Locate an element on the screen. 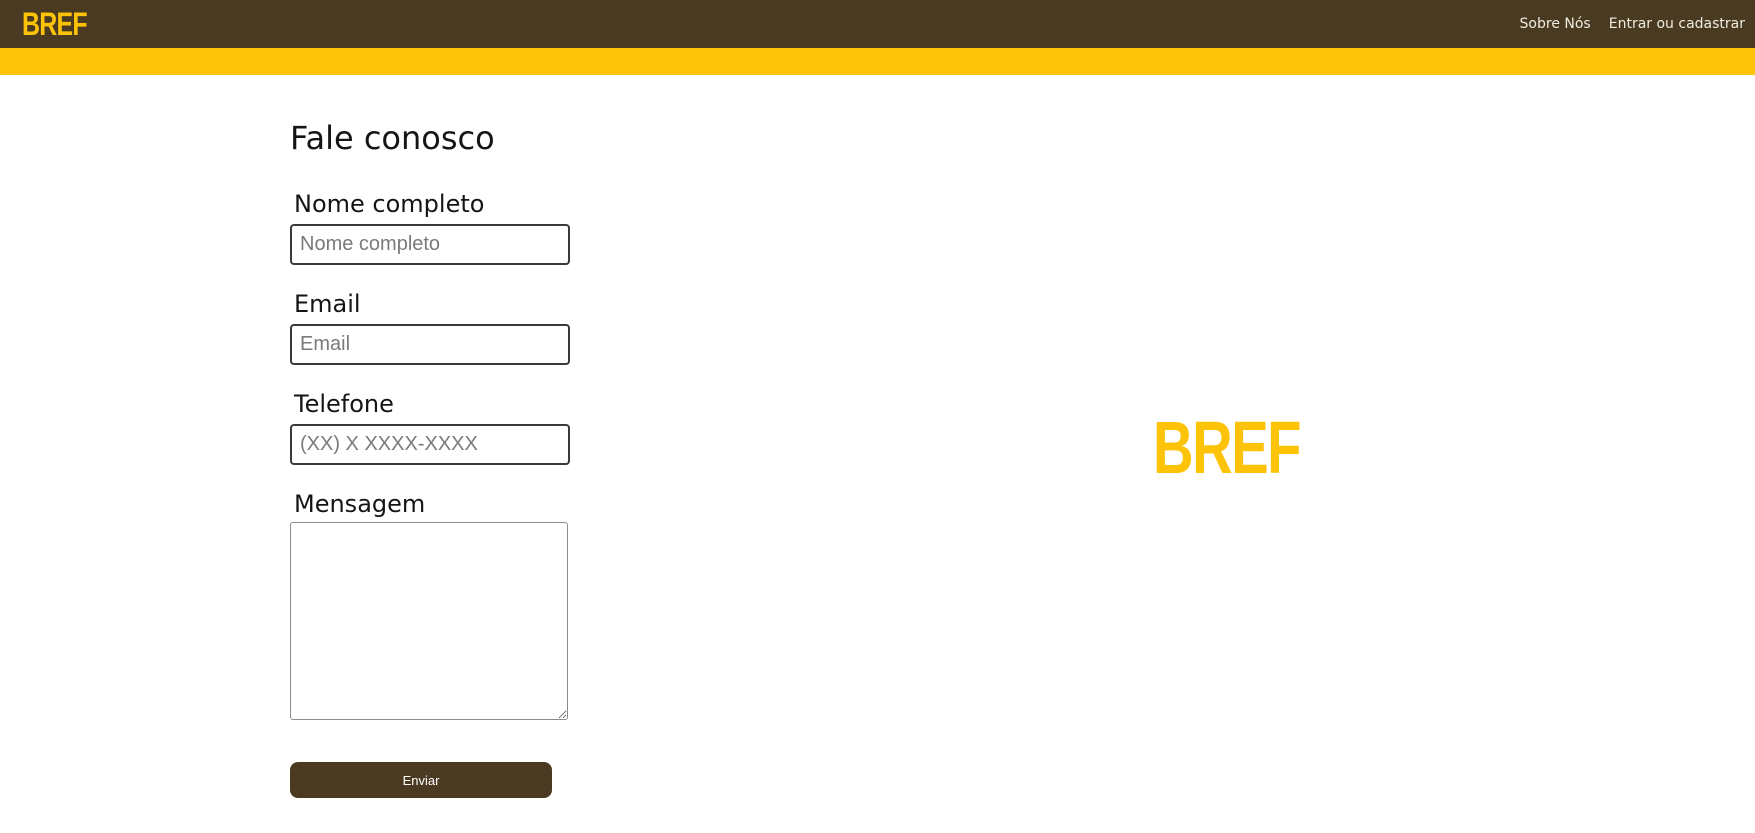  page-title: Fale conosco is located at coordinates (392, 138).